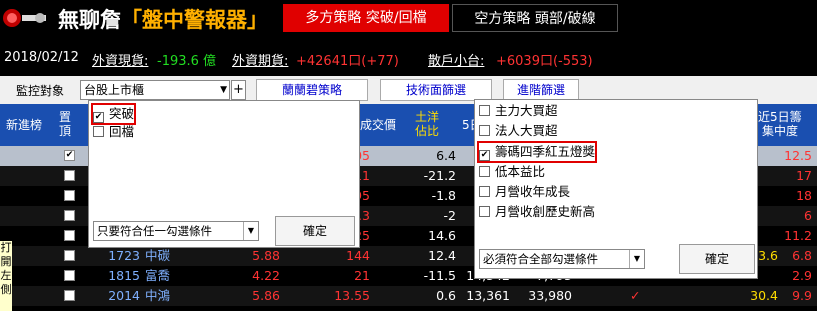 The image size is (817, 311). What do you see at coordinates (114, 90) in the screenshot?
I see `monitor-select-value: 台股上市櫃` at bounding box center [114, 90].